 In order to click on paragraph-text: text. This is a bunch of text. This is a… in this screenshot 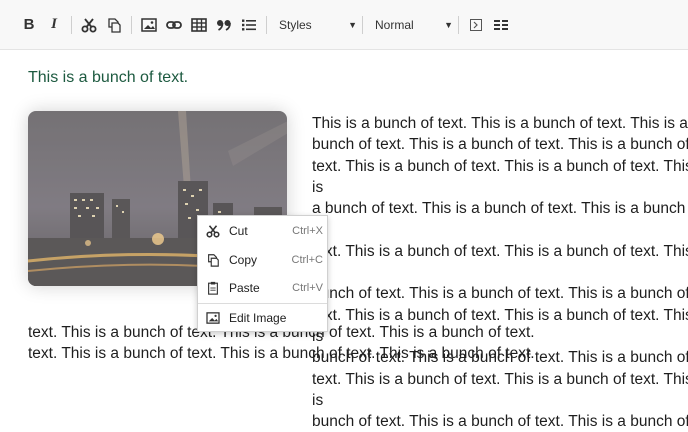, I will do `click(358, 343)`.